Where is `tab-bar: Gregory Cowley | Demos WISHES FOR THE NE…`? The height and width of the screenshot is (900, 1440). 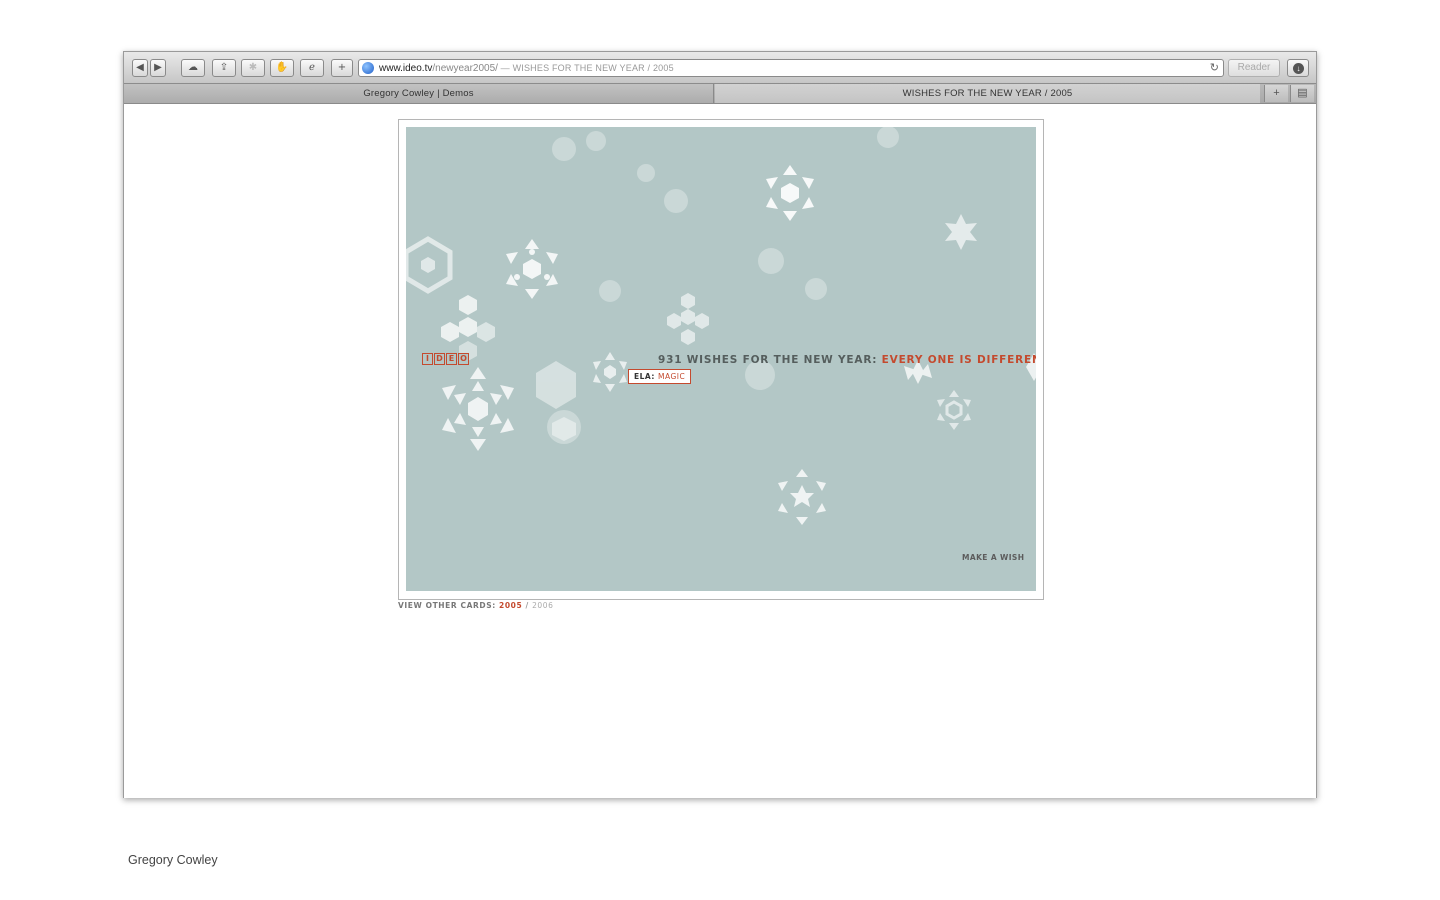 tab-bar: Gregory Cowley | Demos WISHES FOR THE NE… is located at coordinates (720, 94).